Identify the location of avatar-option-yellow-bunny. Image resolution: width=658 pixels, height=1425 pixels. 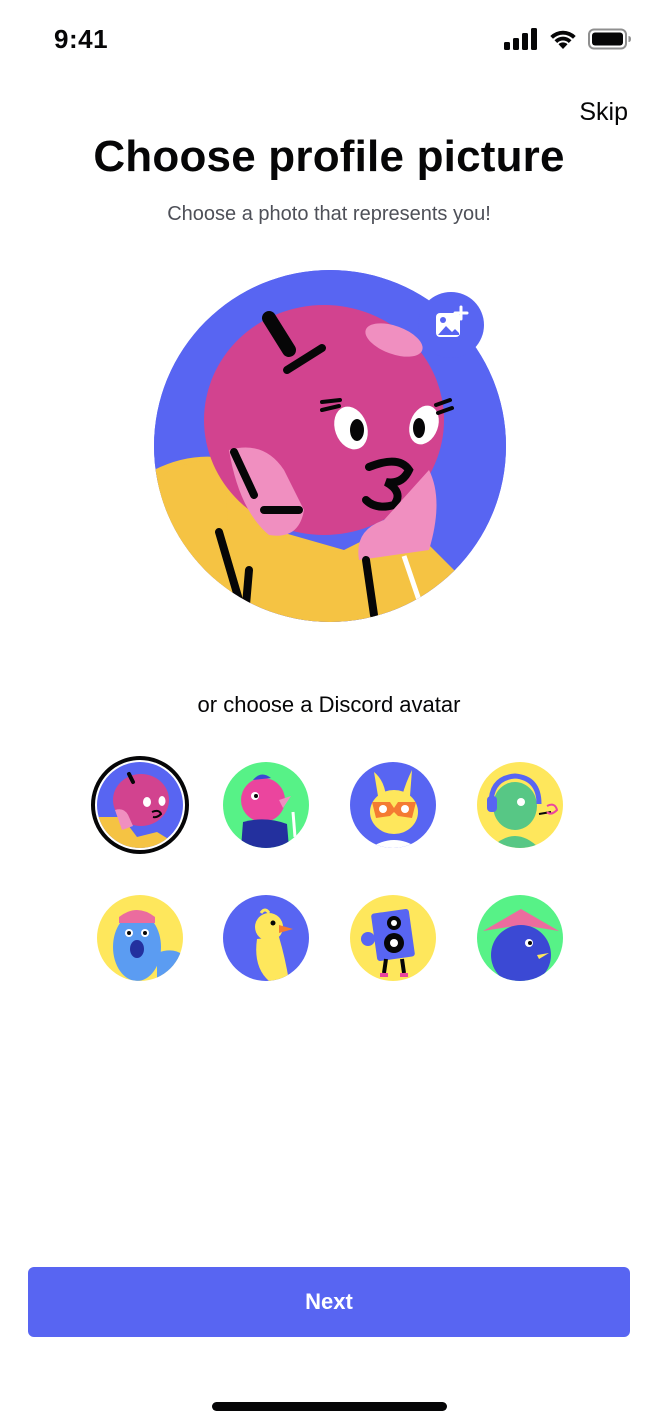
(393, 805).